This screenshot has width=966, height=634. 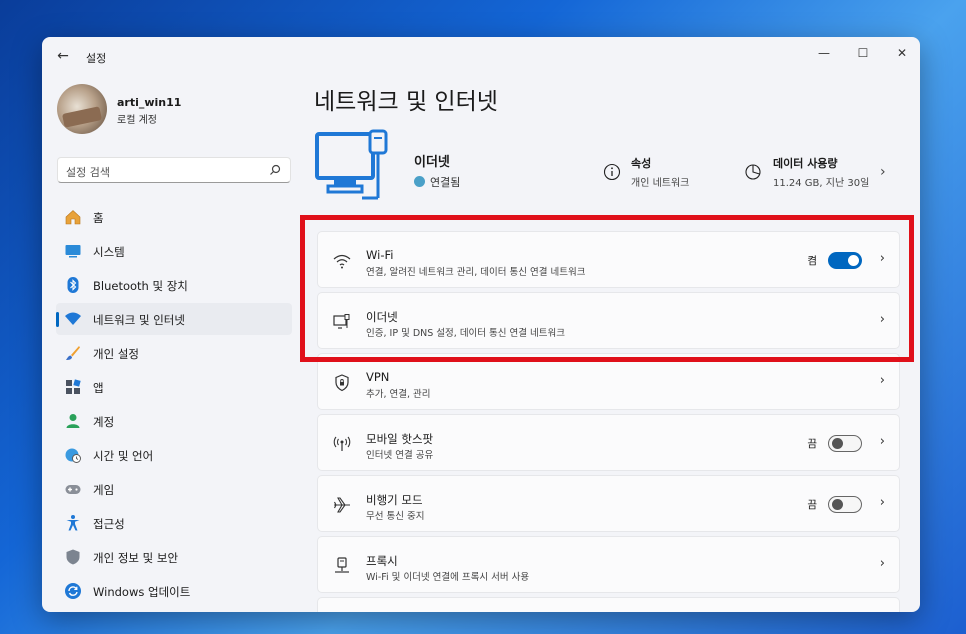 What do you see at coordinates (174, 217) in the screenshot?
I see `sidebar-item-home: 홈` at bounding box center [174, 217].